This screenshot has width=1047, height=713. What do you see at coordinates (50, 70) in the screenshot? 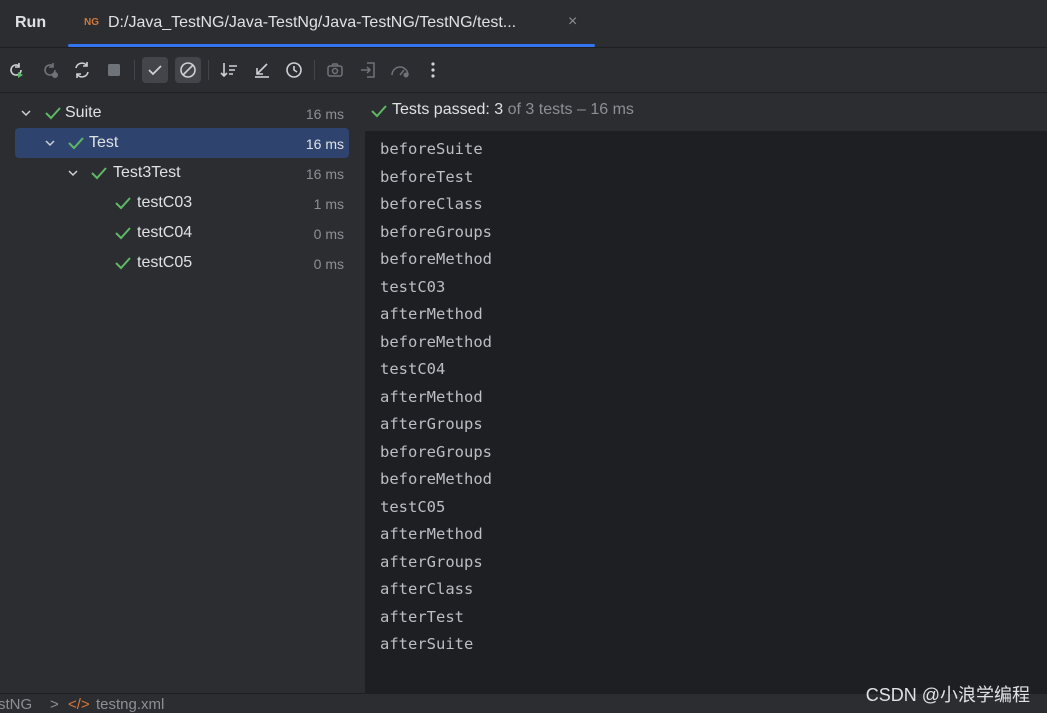
I see `rerun-failed-icon` at bounding box center [50, 70].